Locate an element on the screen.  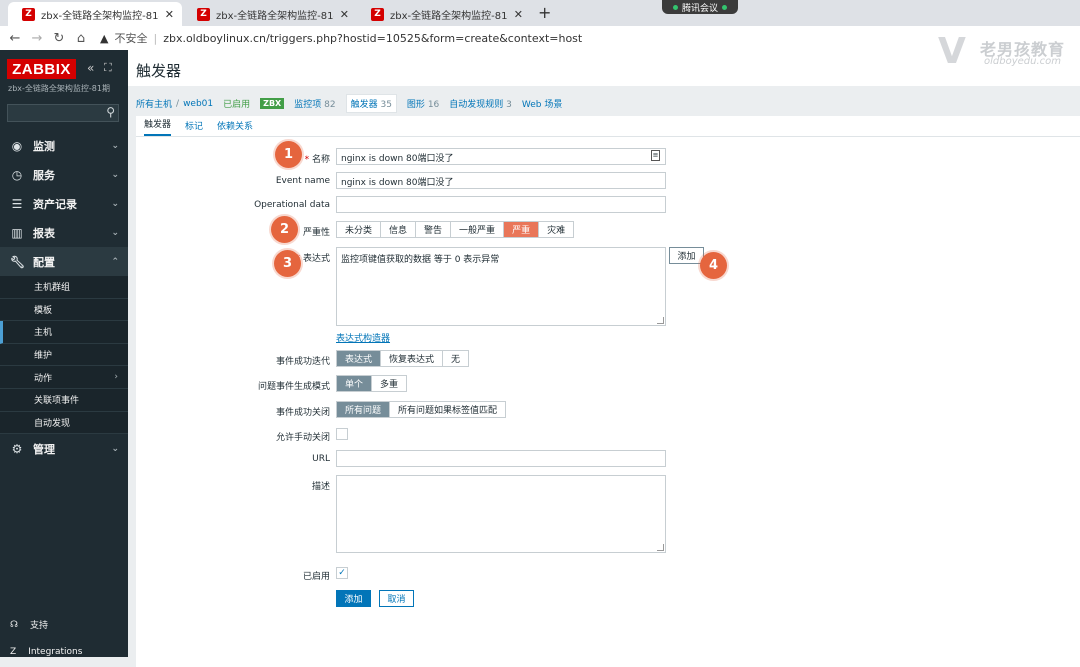
nav-graphs: 图形 16 is located at coordinates (423, 103).